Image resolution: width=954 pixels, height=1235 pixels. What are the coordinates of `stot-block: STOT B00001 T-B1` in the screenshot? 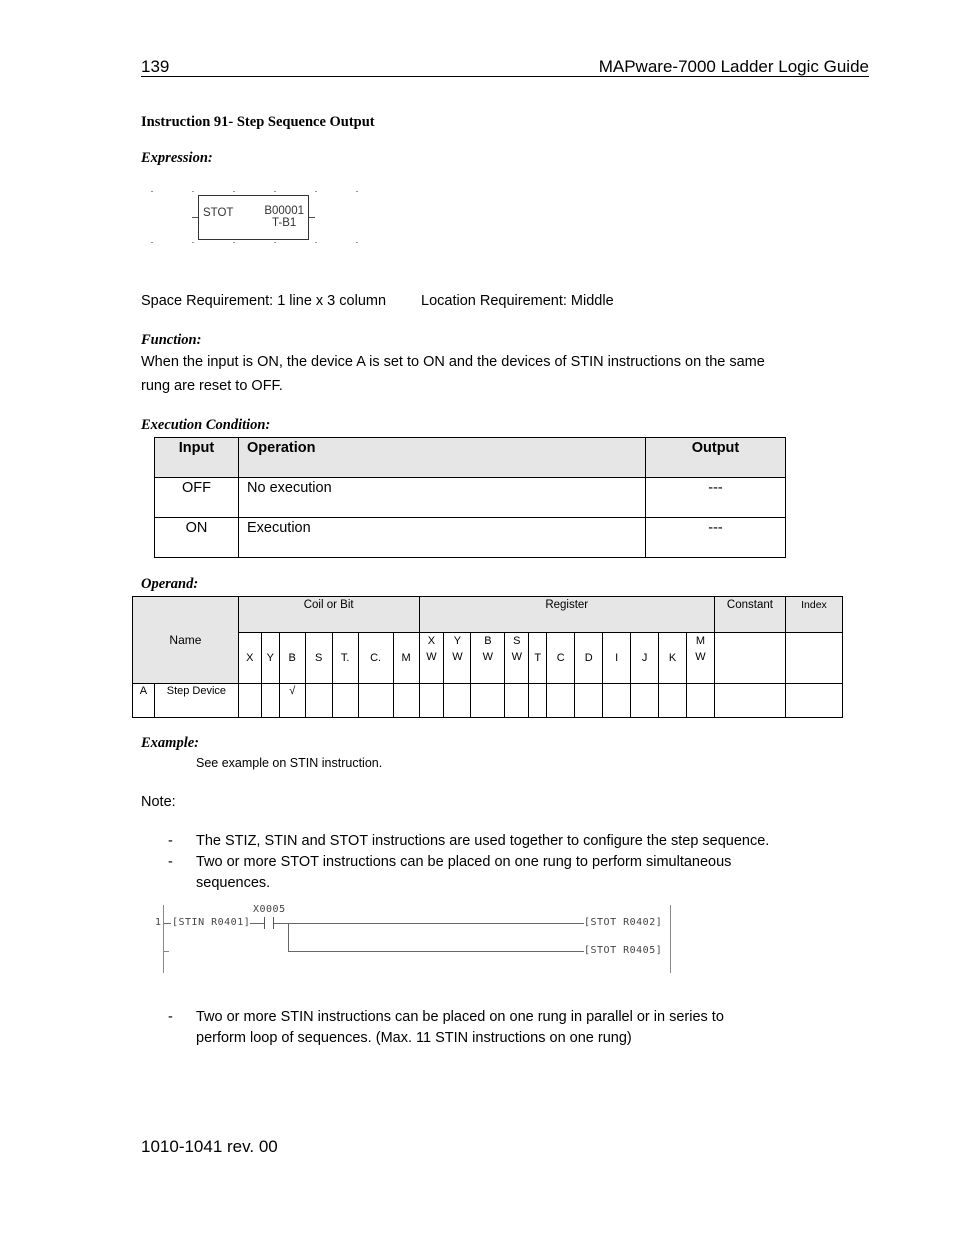 It's located at (253, 217).